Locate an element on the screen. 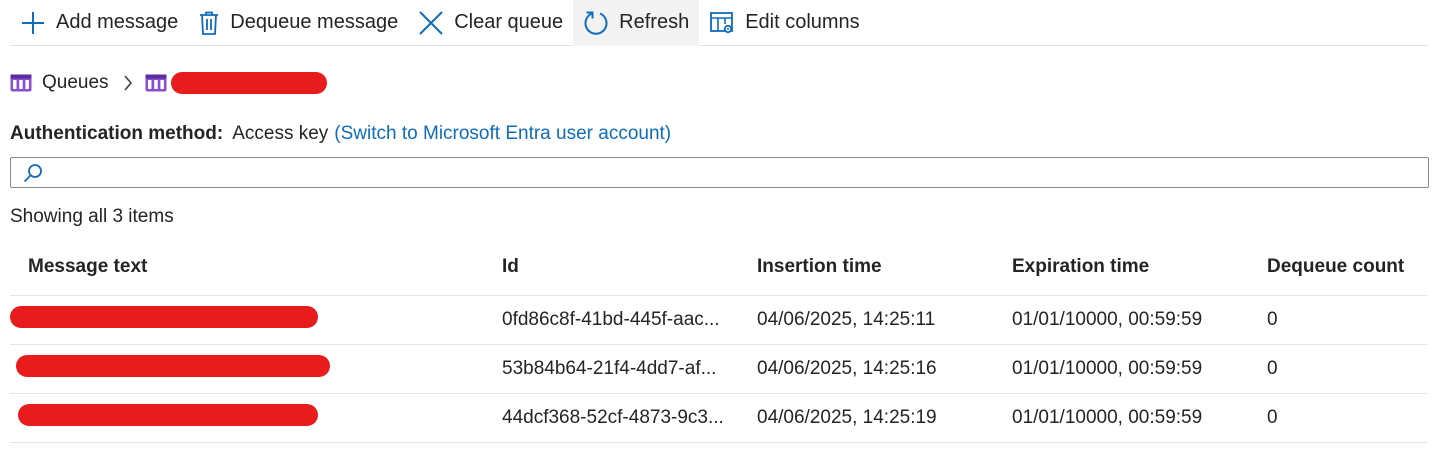 The image size is (1446, 466). add-message-button: Add message is located at coordinates (99, 23).